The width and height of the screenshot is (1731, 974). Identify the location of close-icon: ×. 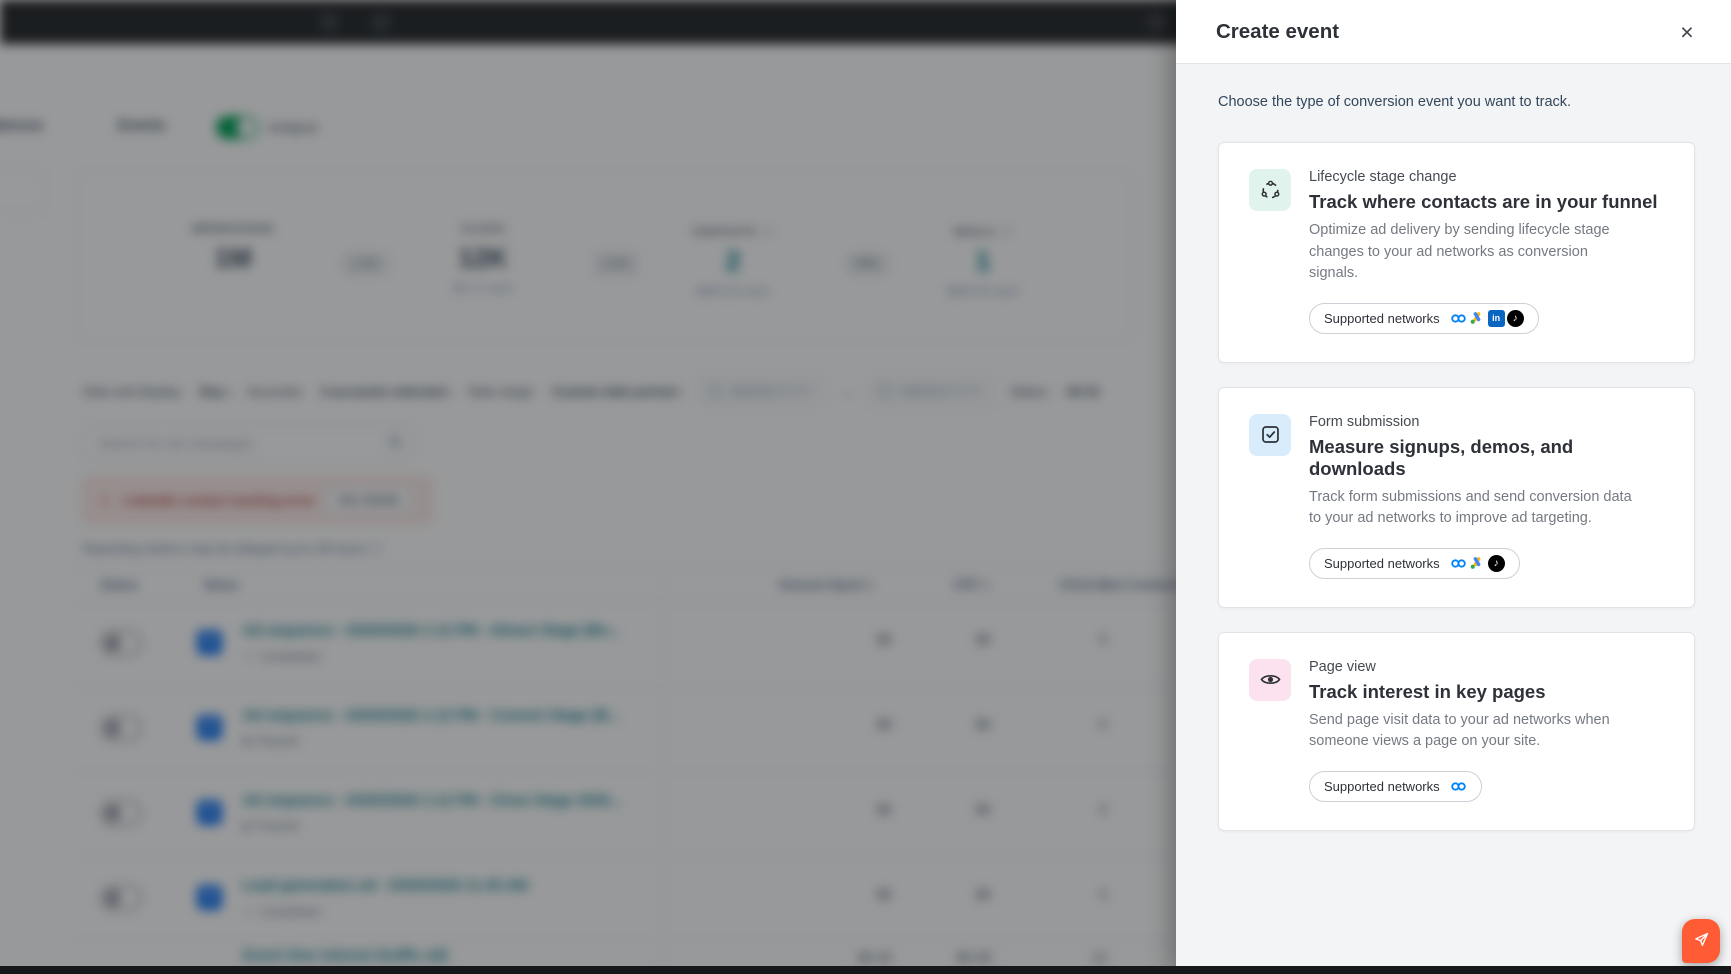
(1687, 32).